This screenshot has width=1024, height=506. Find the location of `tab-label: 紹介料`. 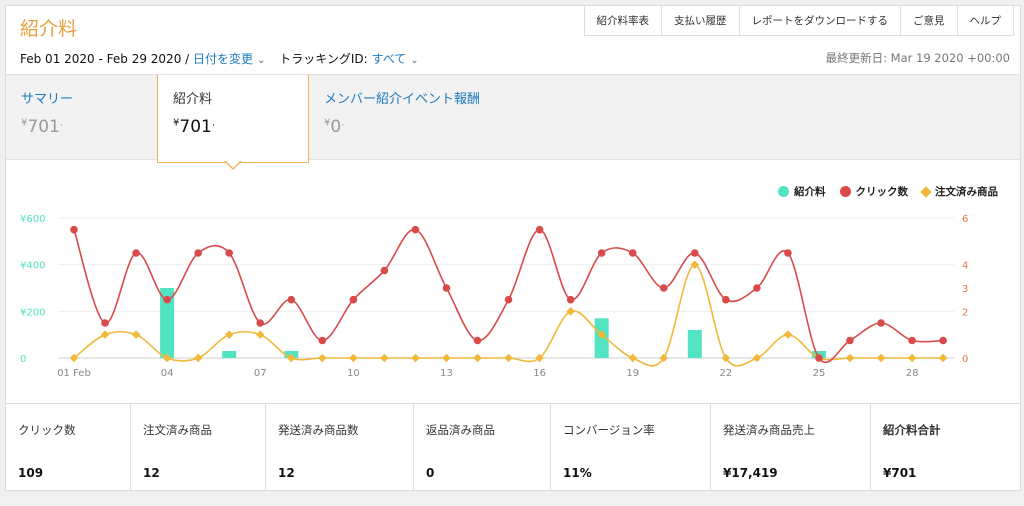

tab-label: 紹介料 is located at coordinates (193, 99).